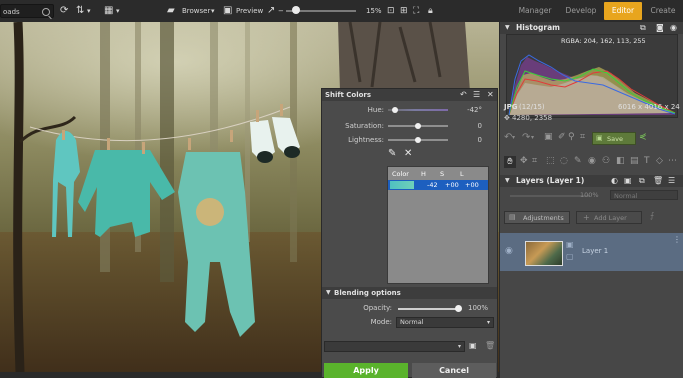 The height and width of the screenshot is (378, 683). I want to click on remove-icon: ✕, so click(408, 153).